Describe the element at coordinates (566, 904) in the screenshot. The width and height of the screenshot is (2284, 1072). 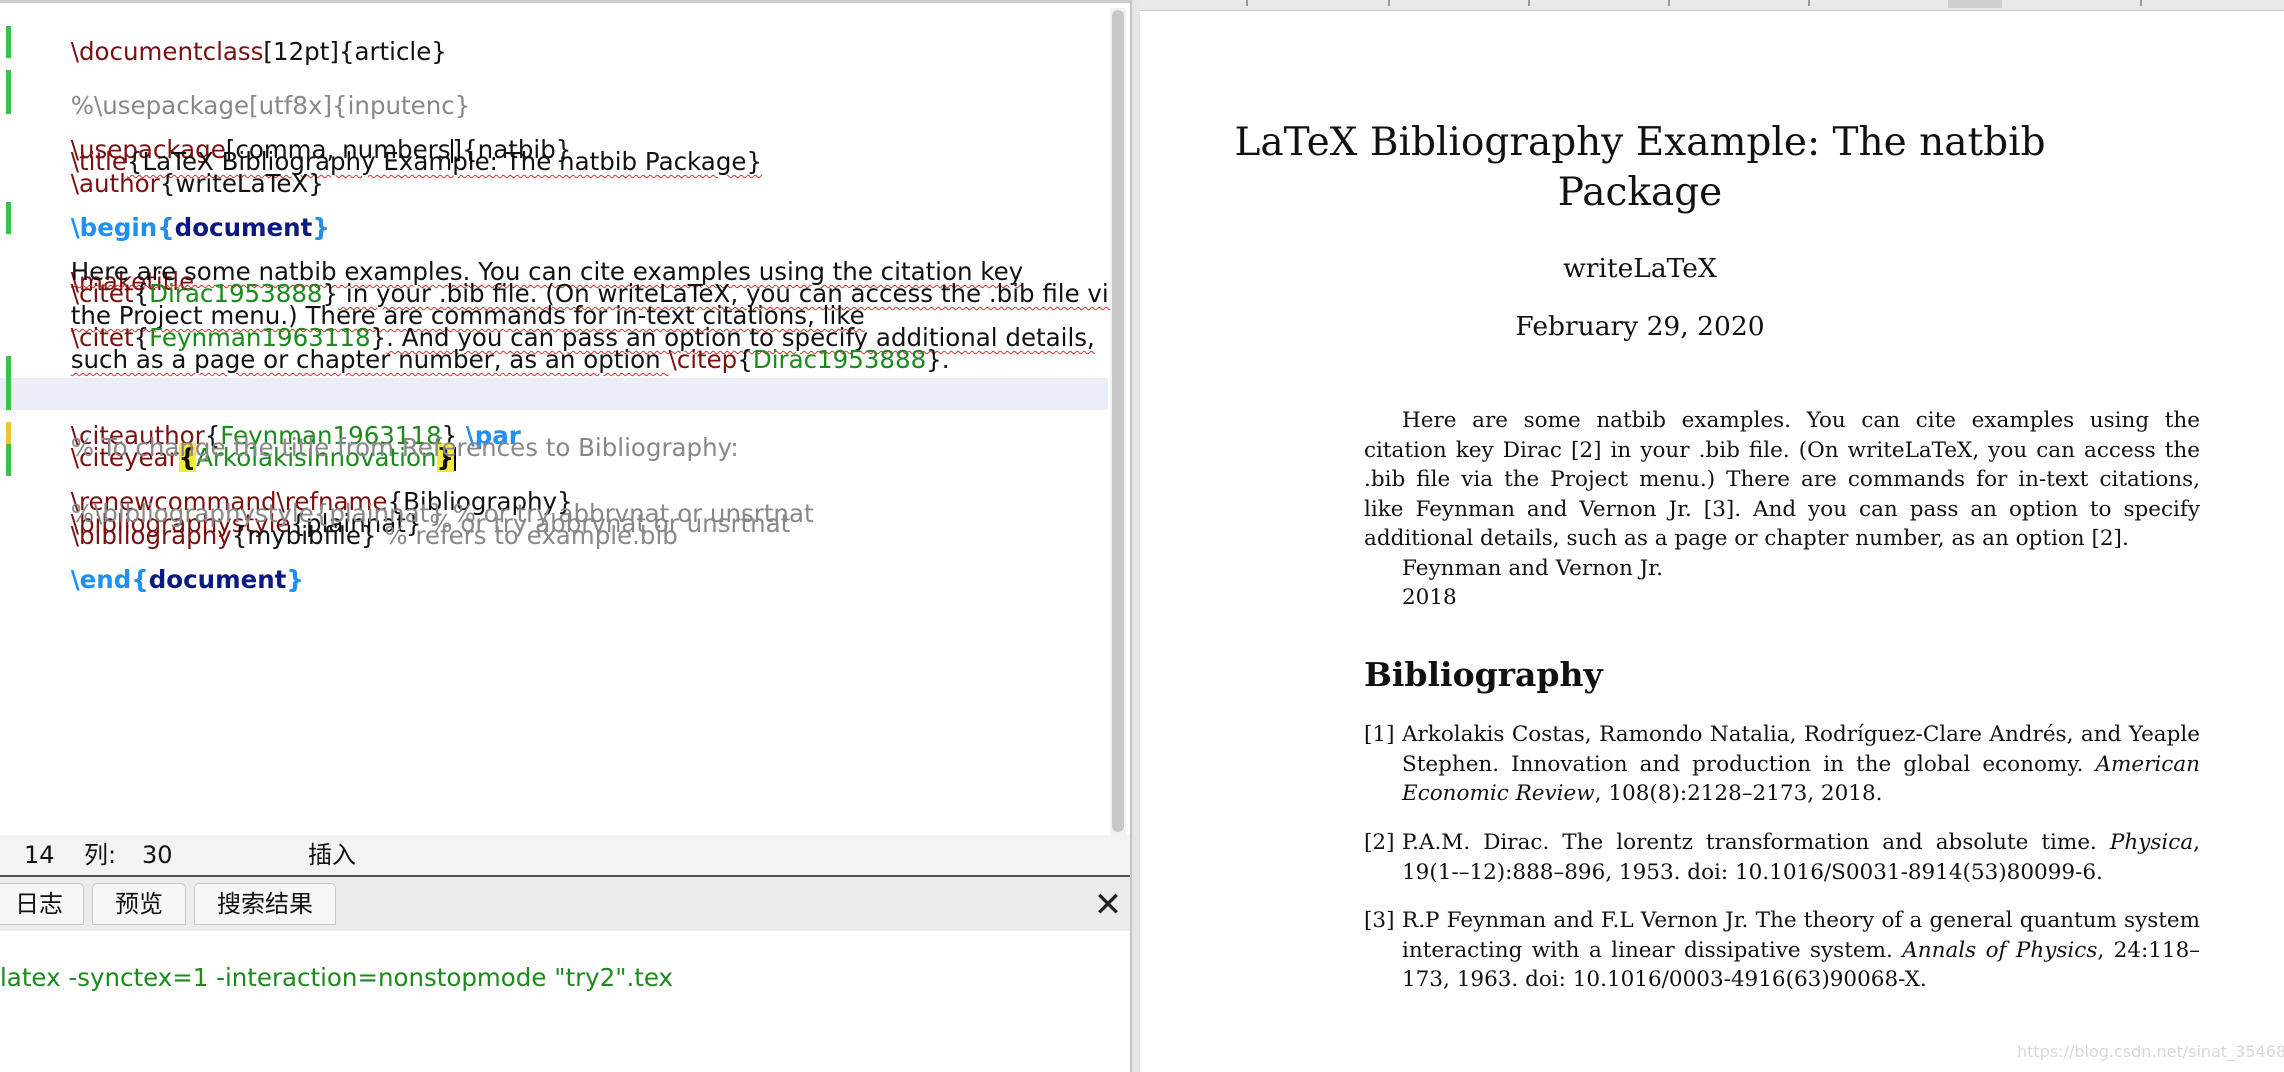
I see `output-panel-header: 日志 预览 搜索结果 ✕` at that location.